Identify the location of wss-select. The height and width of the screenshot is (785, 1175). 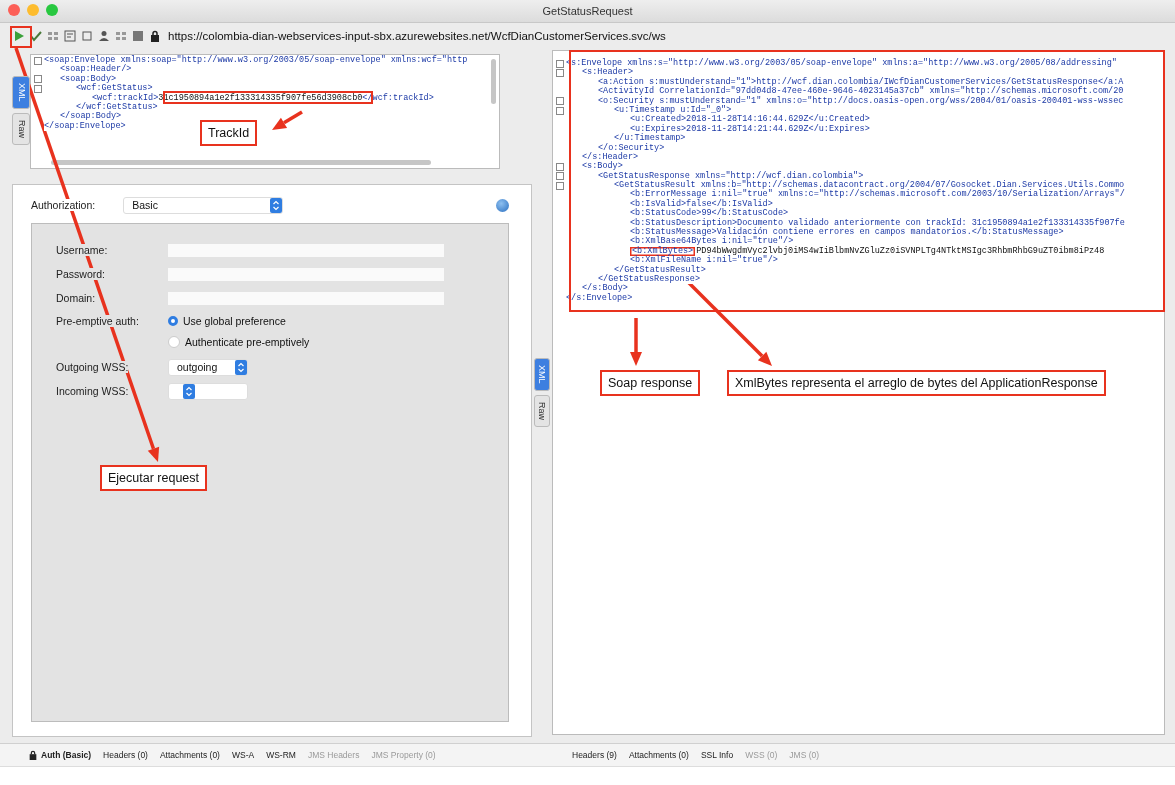
(208, 391).